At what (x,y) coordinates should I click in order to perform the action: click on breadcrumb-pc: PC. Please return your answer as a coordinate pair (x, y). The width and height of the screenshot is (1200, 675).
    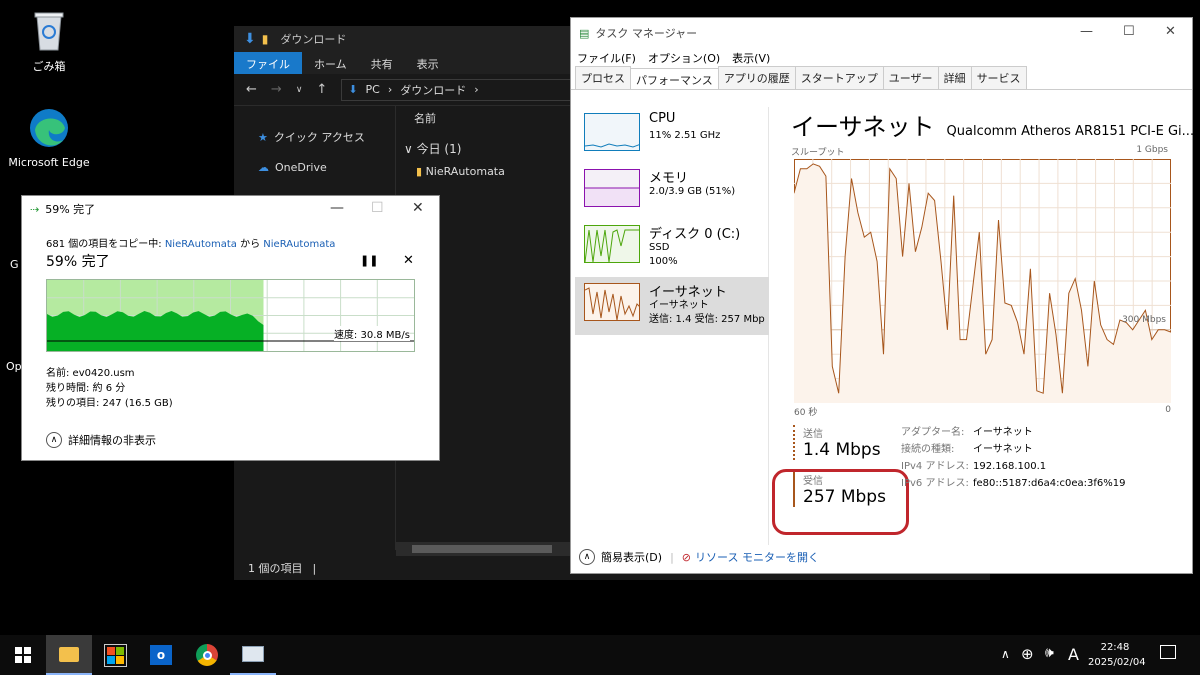
    Looking at the image, I should click on (373, 89).